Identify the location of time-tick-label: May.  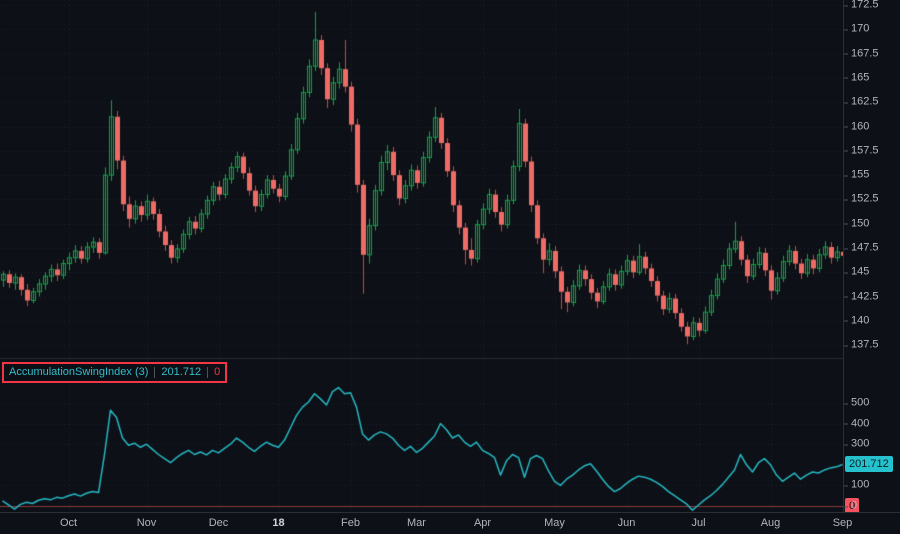
(554, 523).